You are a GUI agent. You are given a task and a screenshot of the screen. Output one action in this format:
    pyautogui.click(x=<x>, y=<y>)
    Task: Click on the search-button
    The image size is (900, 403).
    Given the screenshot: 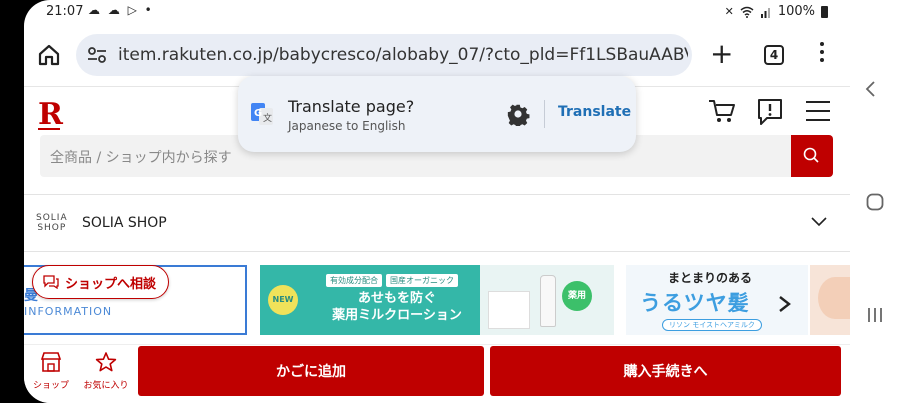 What is the action you would take?
    pyautogui.click(x=812, y=156)
    